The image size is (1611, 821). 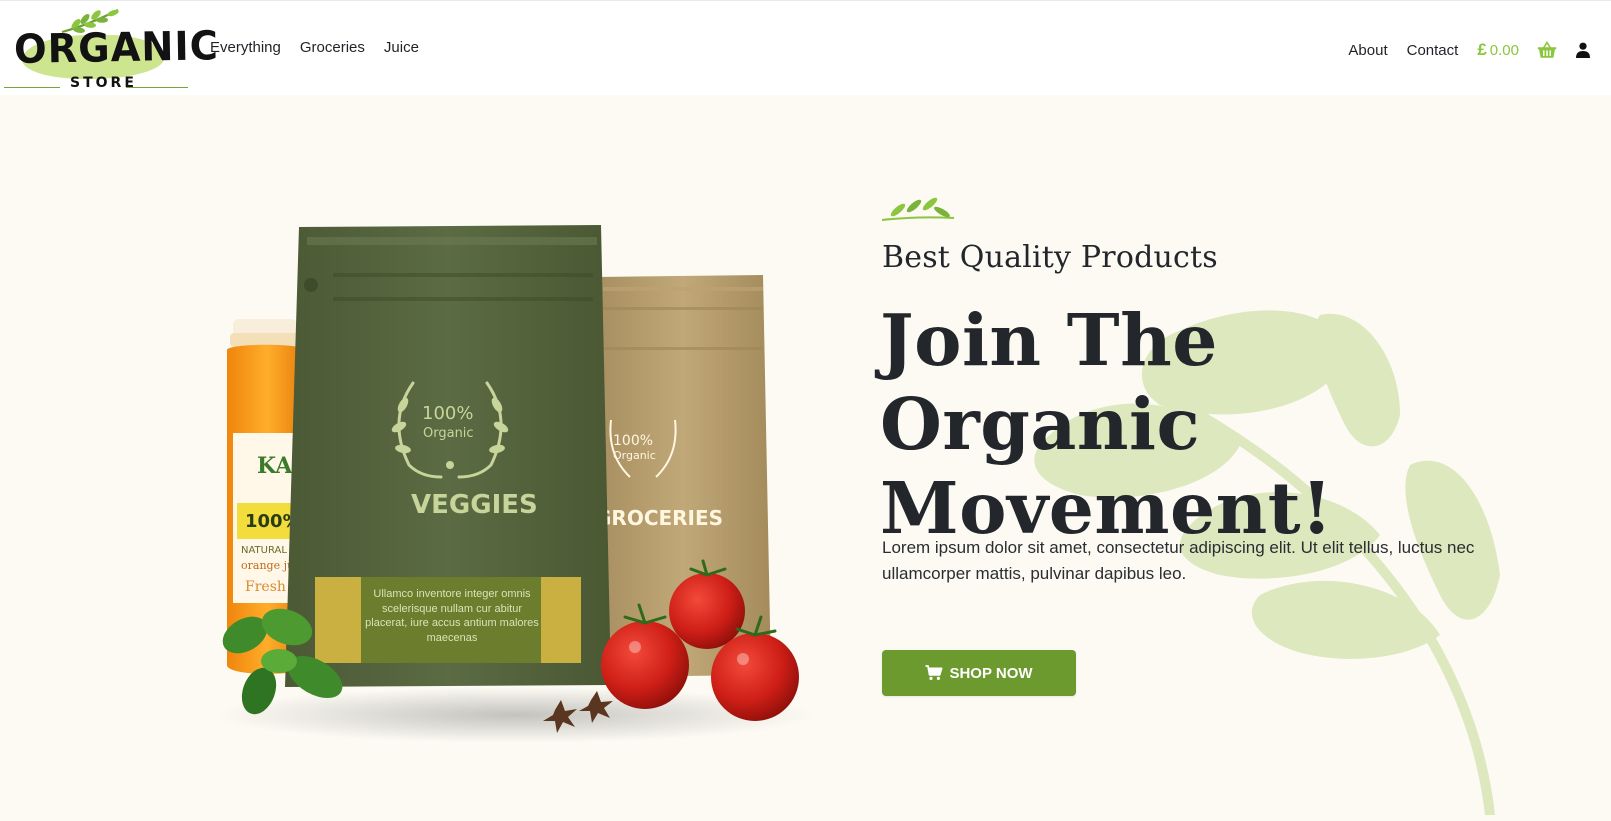 What do you see at coordinates (1547, 50) in the screenshot?
I see `basket-icon` at bounding box center [1547, 50].